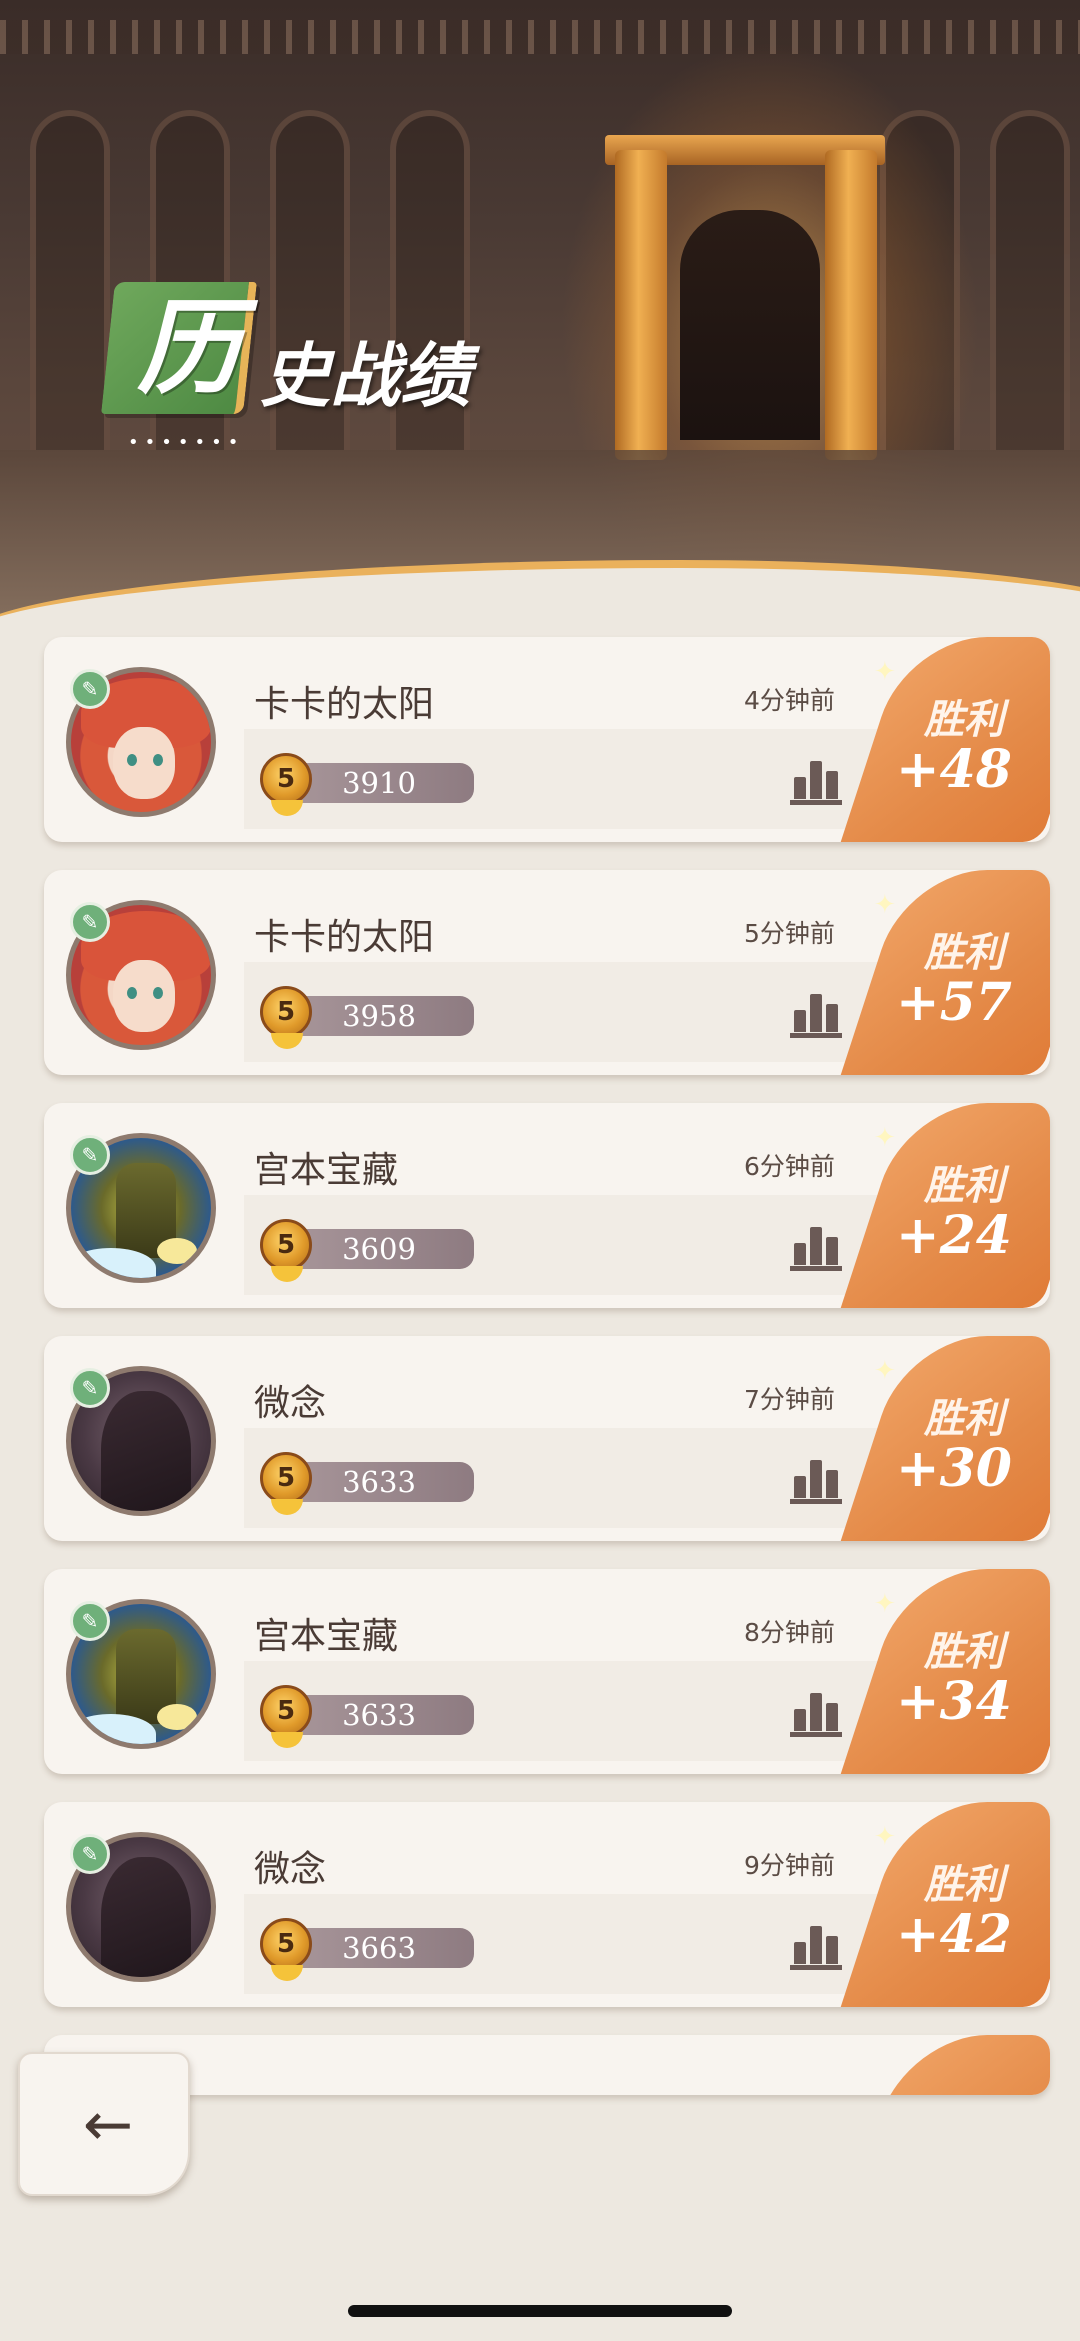 This screenshot has width=1080, height=2341. Describe the element at coordinates (144, 763) in the screenshot. I see `avatar-face` at that location.